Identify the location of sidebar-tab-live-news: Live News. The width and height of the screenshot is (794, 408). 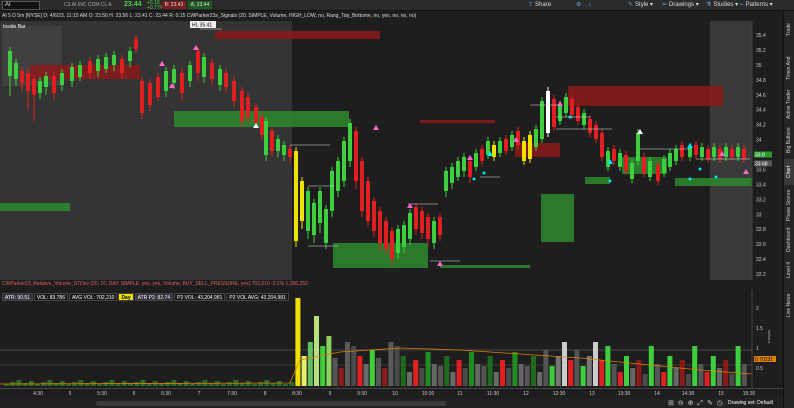
(789, 305).